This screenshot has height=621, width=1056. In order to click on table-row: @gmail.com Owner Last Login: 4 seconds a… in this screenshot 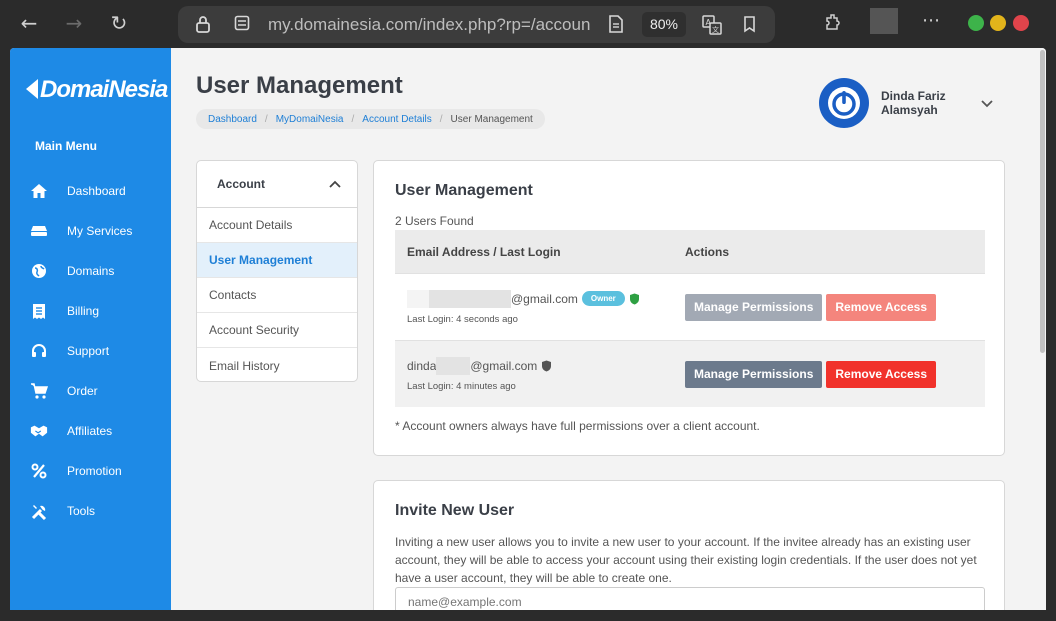, I will do `click(690, 306)`.